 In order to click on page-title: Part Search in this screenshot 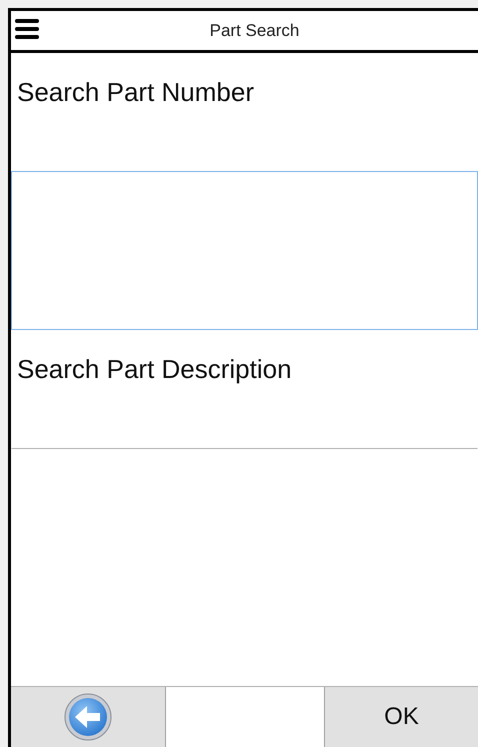, I will do `click(254, 31)`.